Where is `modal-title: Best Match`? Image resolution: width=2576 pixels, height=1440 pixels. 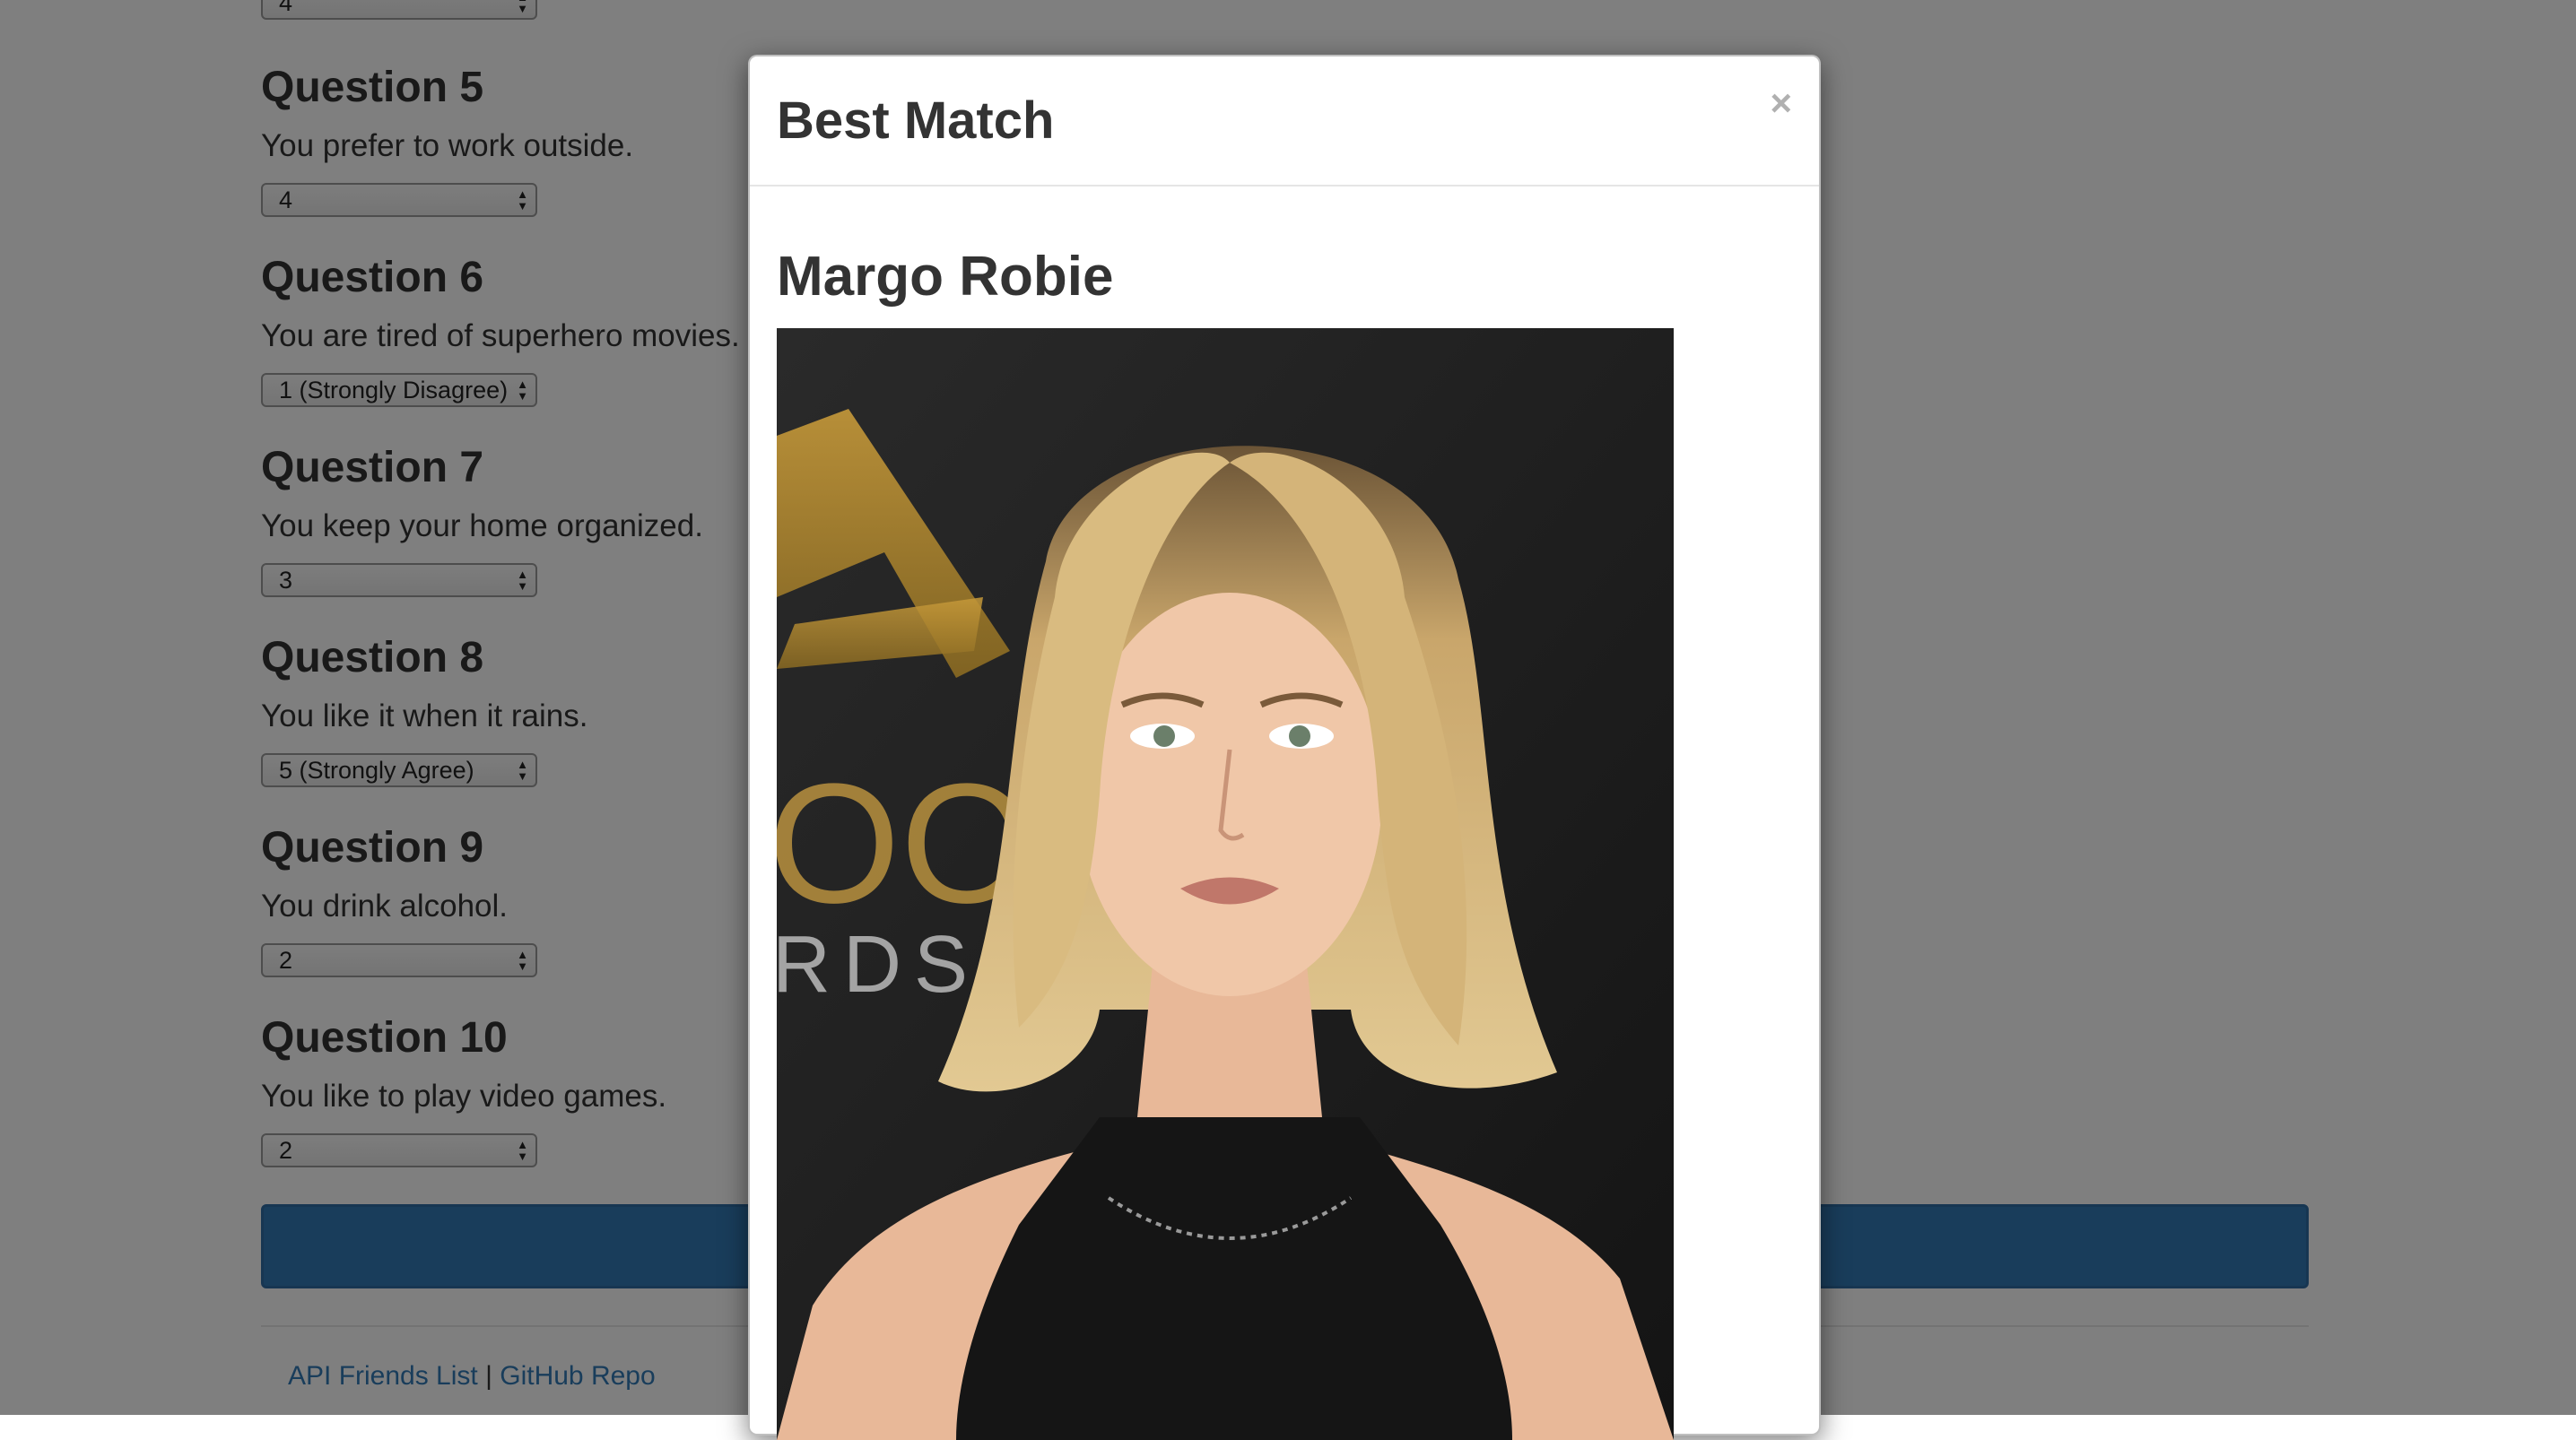 modal-title: Best Match is located at coordinates (916, 120).